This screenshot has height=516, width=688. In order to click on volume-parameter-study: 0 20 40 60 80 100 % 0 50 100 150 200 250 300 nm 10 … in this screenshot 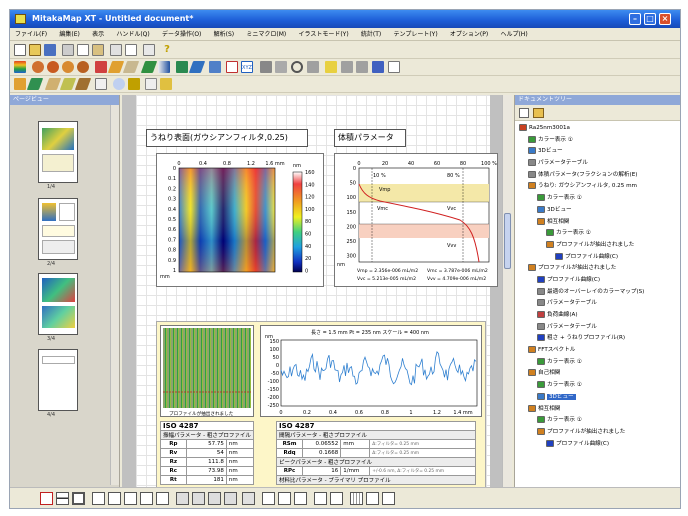, I will do `click(416, 220)`.